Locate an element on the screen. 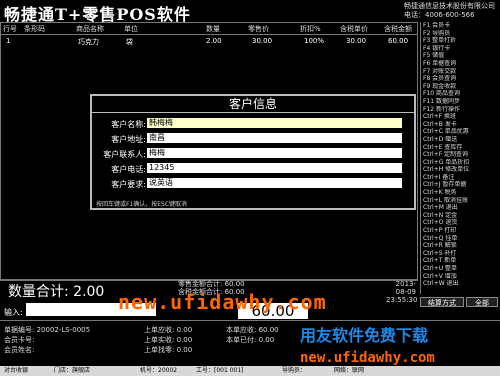 Image resolution: width=500 pixels, height=376 pixels. prev-due: 上单应收: 0.00 is located at coordinates (168, 330).